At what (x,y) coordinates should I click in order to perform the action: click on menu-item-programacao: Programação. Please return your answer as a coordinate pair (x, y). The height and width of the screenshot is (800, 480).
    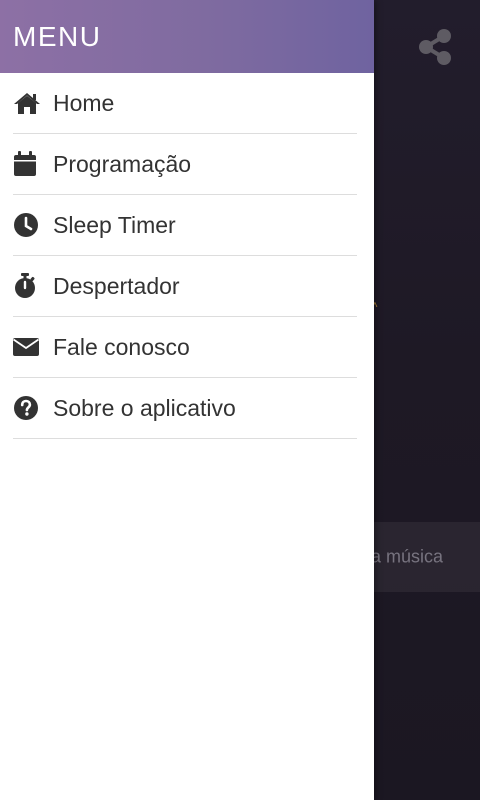
    Looking at the image, I should click on (185, 164).